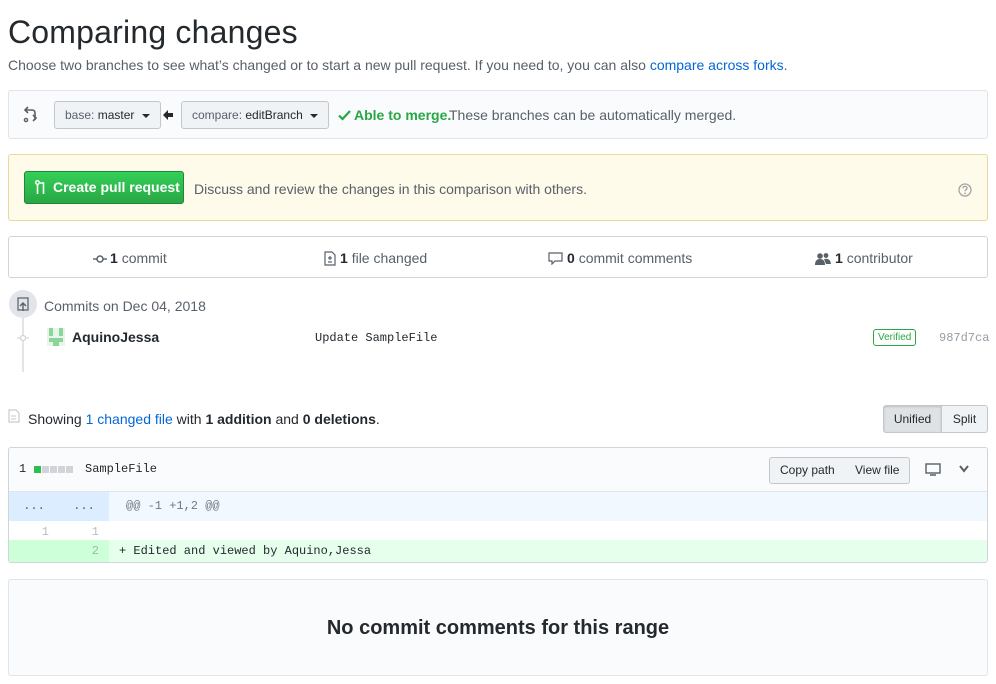  What do you see at coordinates (84, 551) in the screenshot?
I see `line-number-right: 2` at bounding box center [84, 551].